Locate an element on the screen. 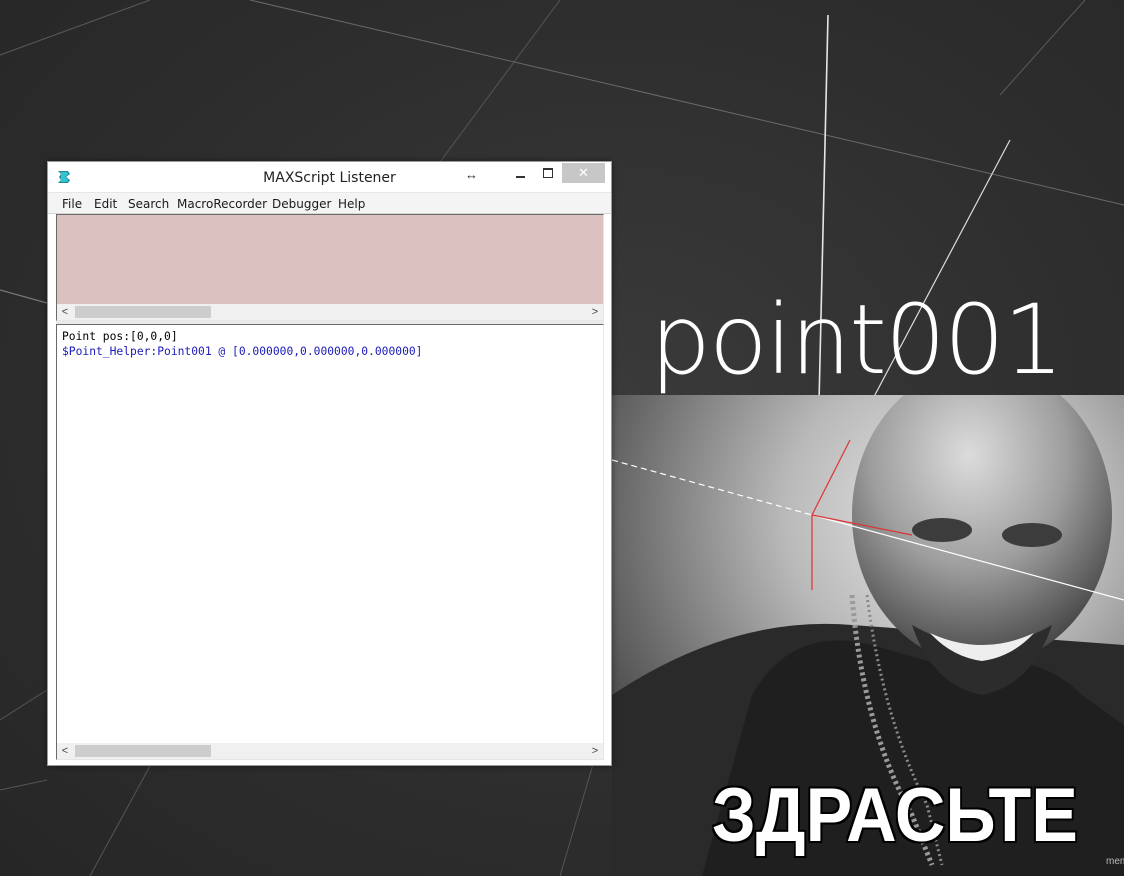  output-line-input: Point pos:[0,0,0] is located at coordinates (120, 336).